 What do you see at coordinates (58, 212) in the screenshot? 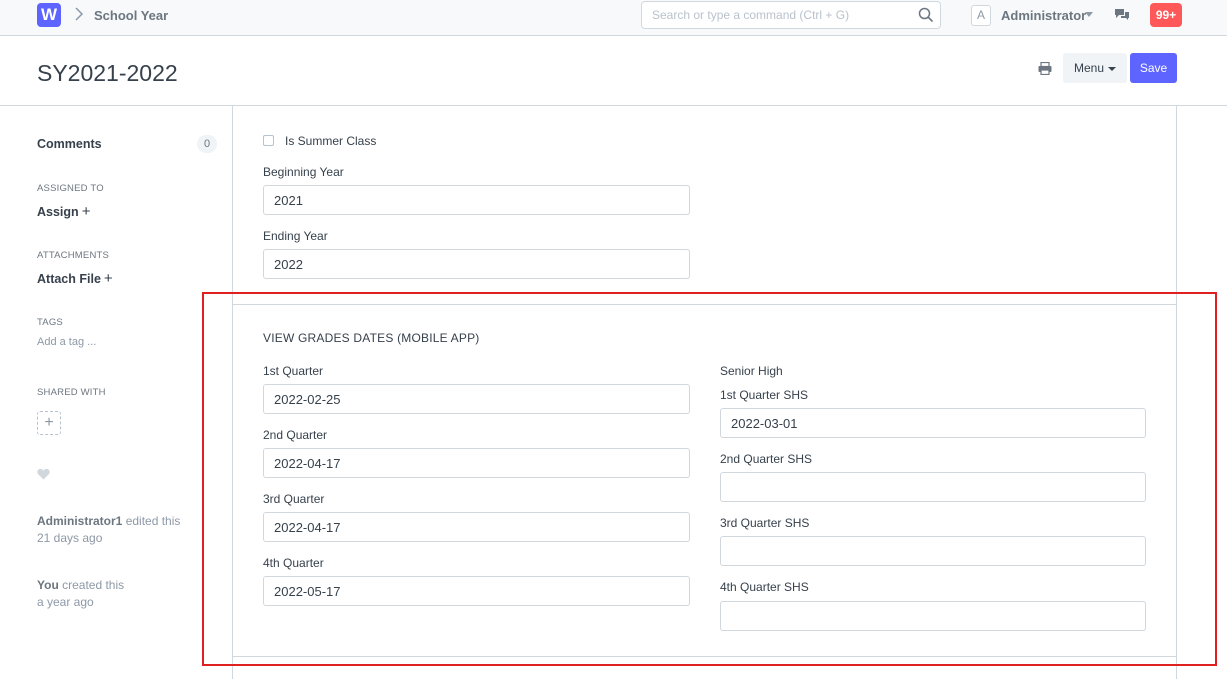
I see `assign-label: Assign` at bounding box center [58, 212].